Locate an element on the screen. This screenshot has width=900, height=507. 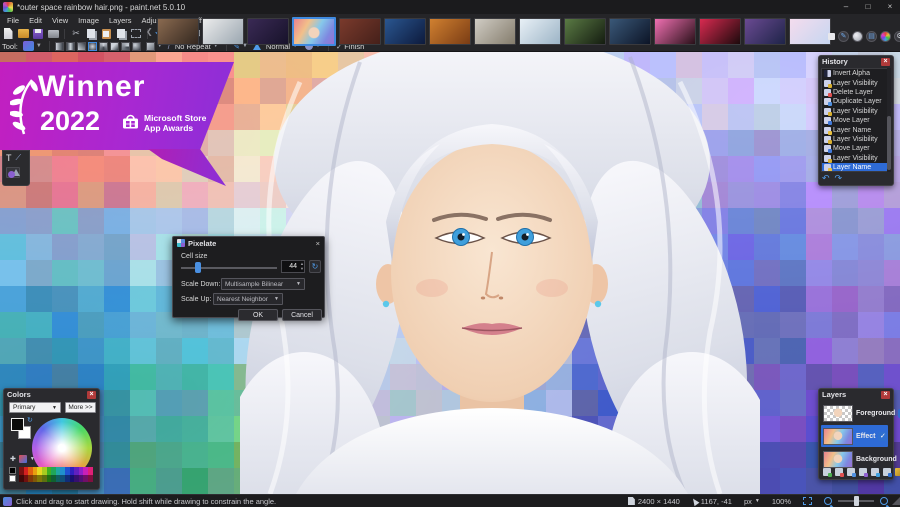
menu-item-view: View is located at coordinates (60, 21).